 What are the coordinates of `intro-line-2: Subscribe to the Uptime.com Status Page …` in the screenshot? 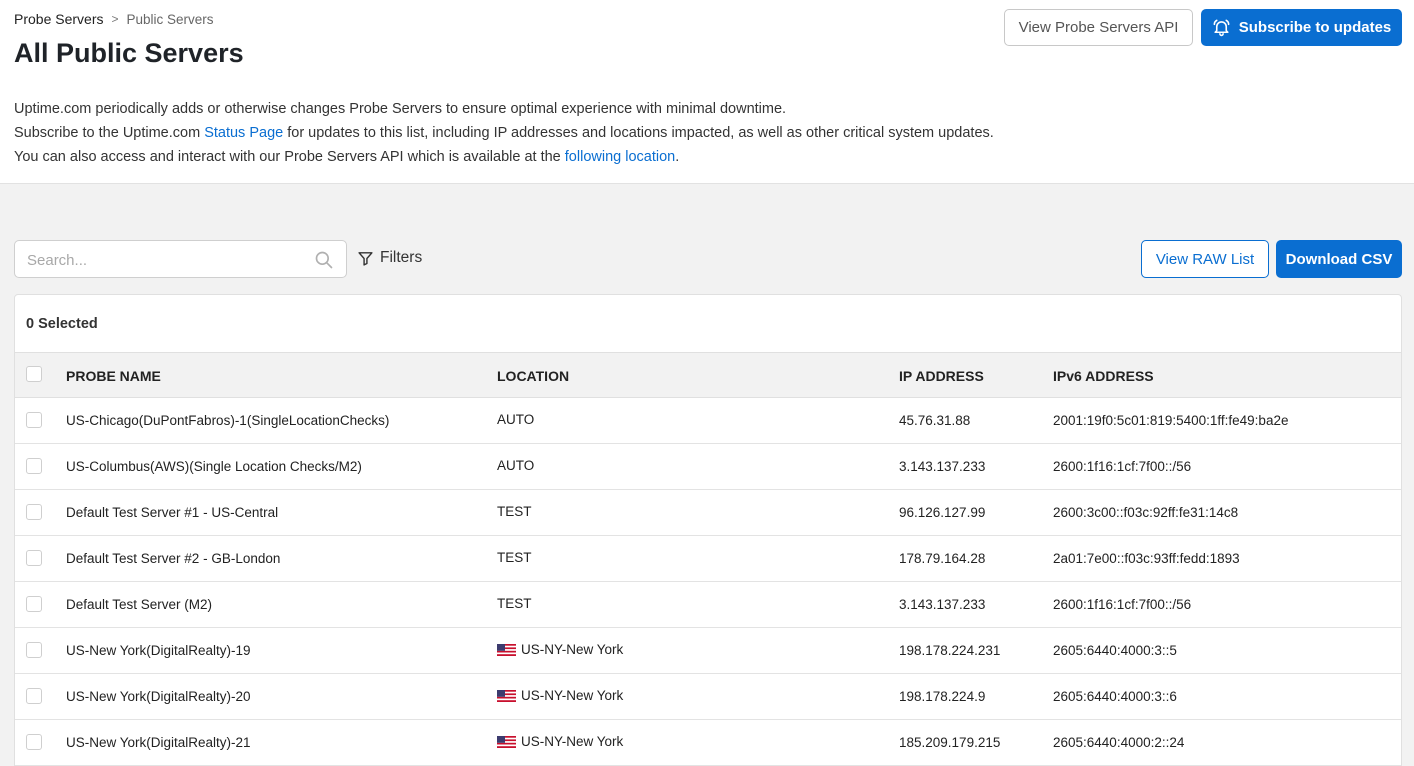 It's located at (504, 133).